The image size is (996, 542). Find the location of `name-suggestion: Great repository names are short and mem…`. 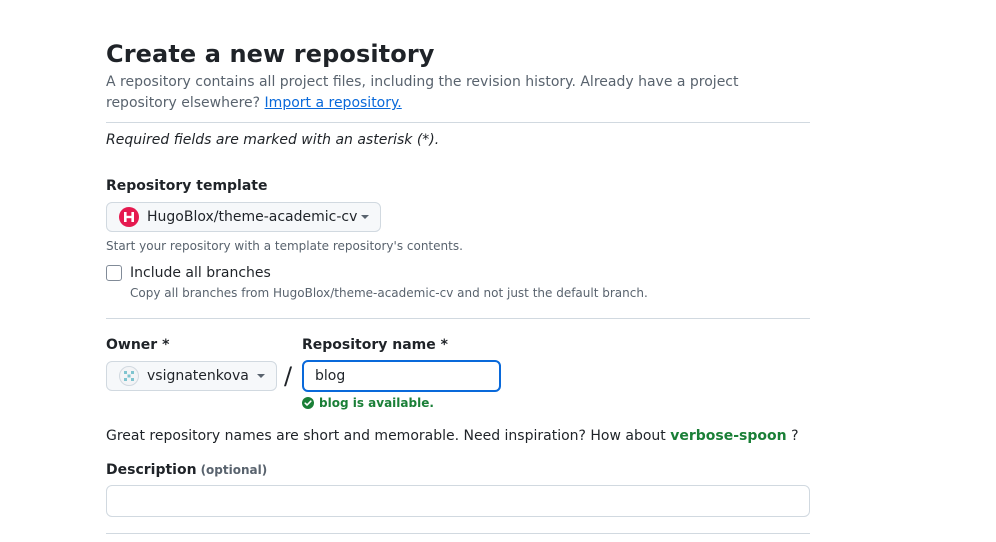

name-suggestion: Great repository names are short and mem… is located at coordinates (452, 436).